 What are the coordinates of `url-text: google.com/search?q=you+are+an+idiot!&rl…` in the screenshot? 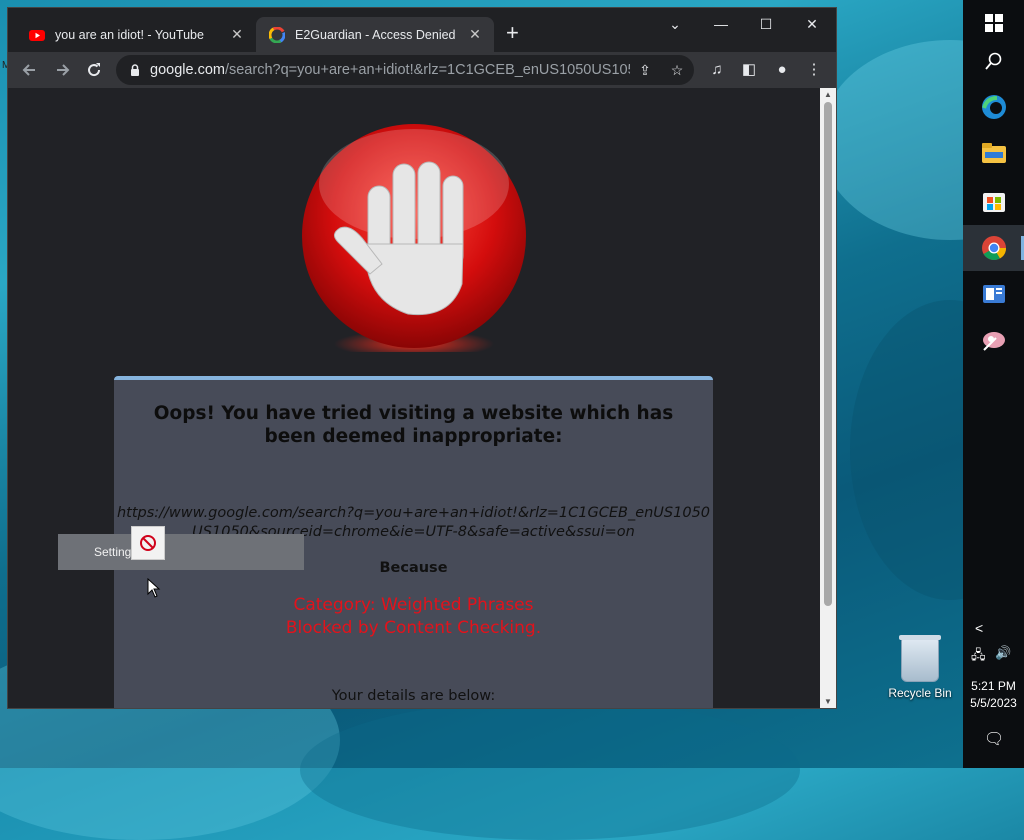 It's located at (390, 70).